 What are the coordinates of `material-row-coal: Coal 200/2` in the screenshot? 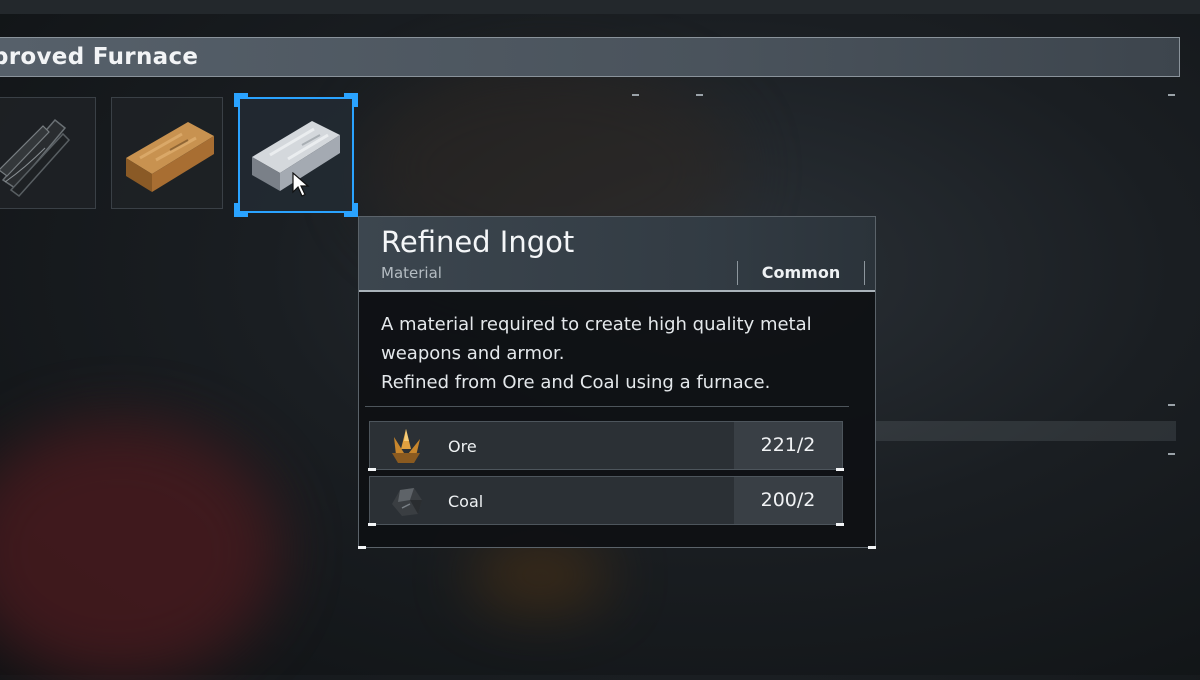 It's located at (606, 501).